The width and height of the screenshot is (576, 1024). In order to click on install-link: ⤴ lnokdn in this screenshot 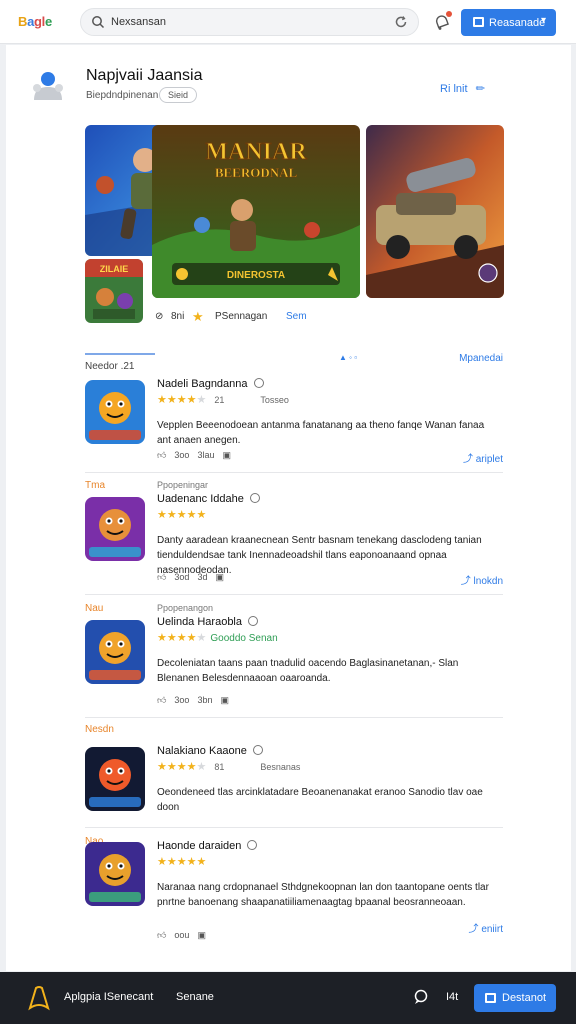, I will do `click(482, 579)`.